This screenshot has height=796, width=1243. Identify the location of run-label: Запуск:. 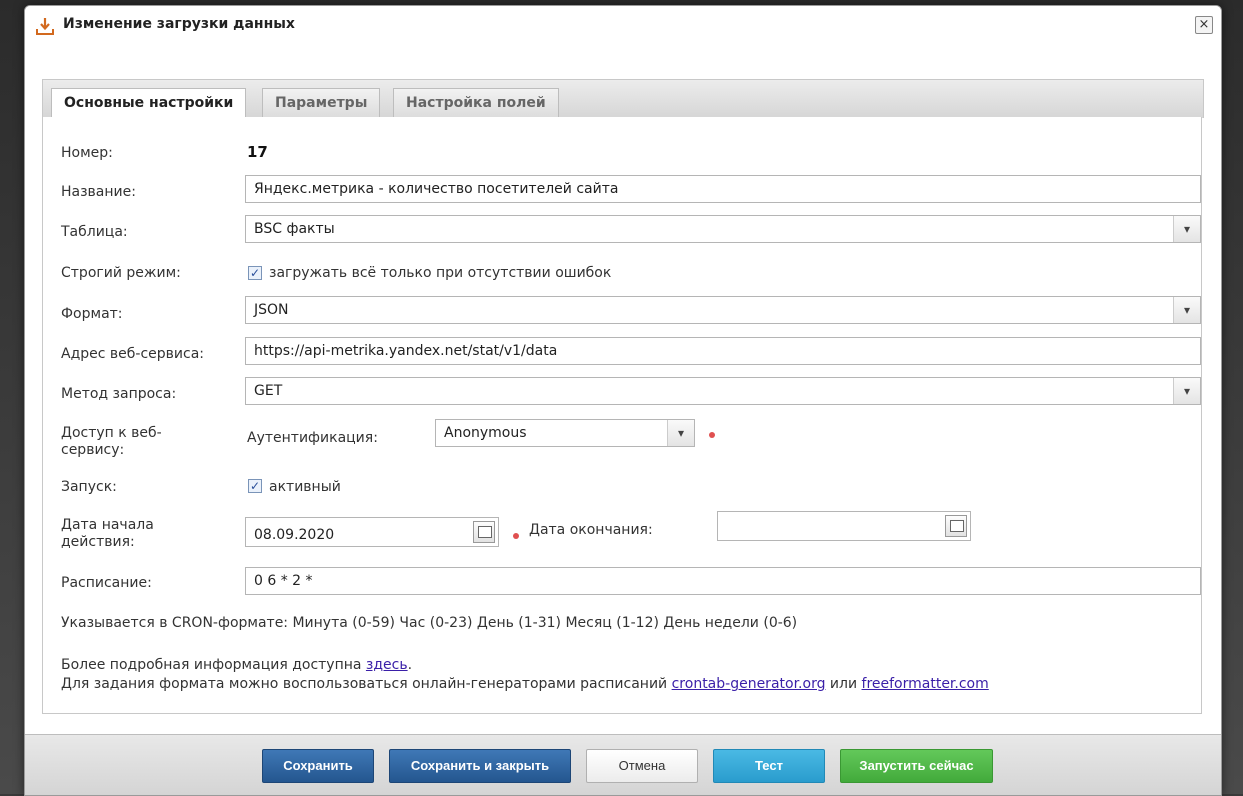
(89, 487).